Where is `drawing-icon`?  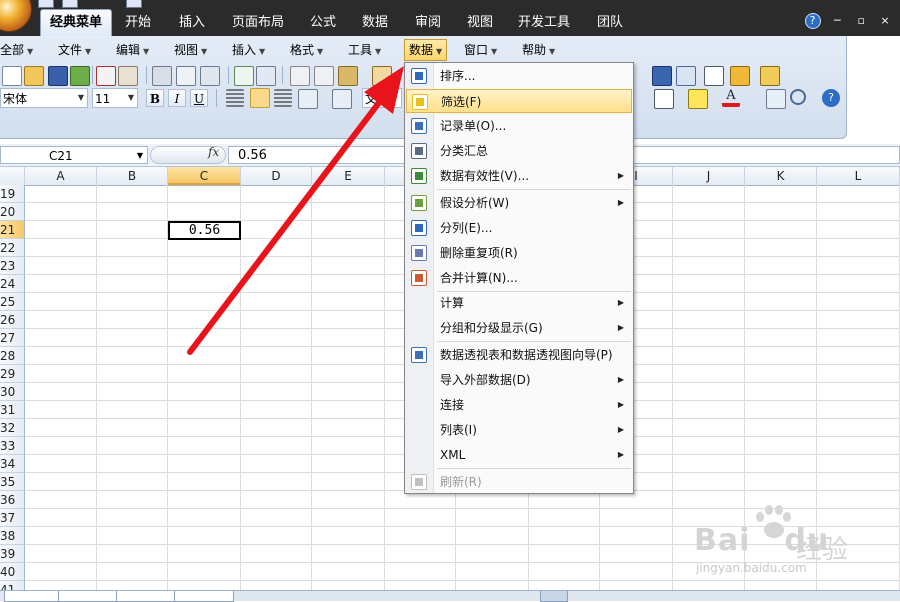 drawing-icon is located at coordinates (686, 76).